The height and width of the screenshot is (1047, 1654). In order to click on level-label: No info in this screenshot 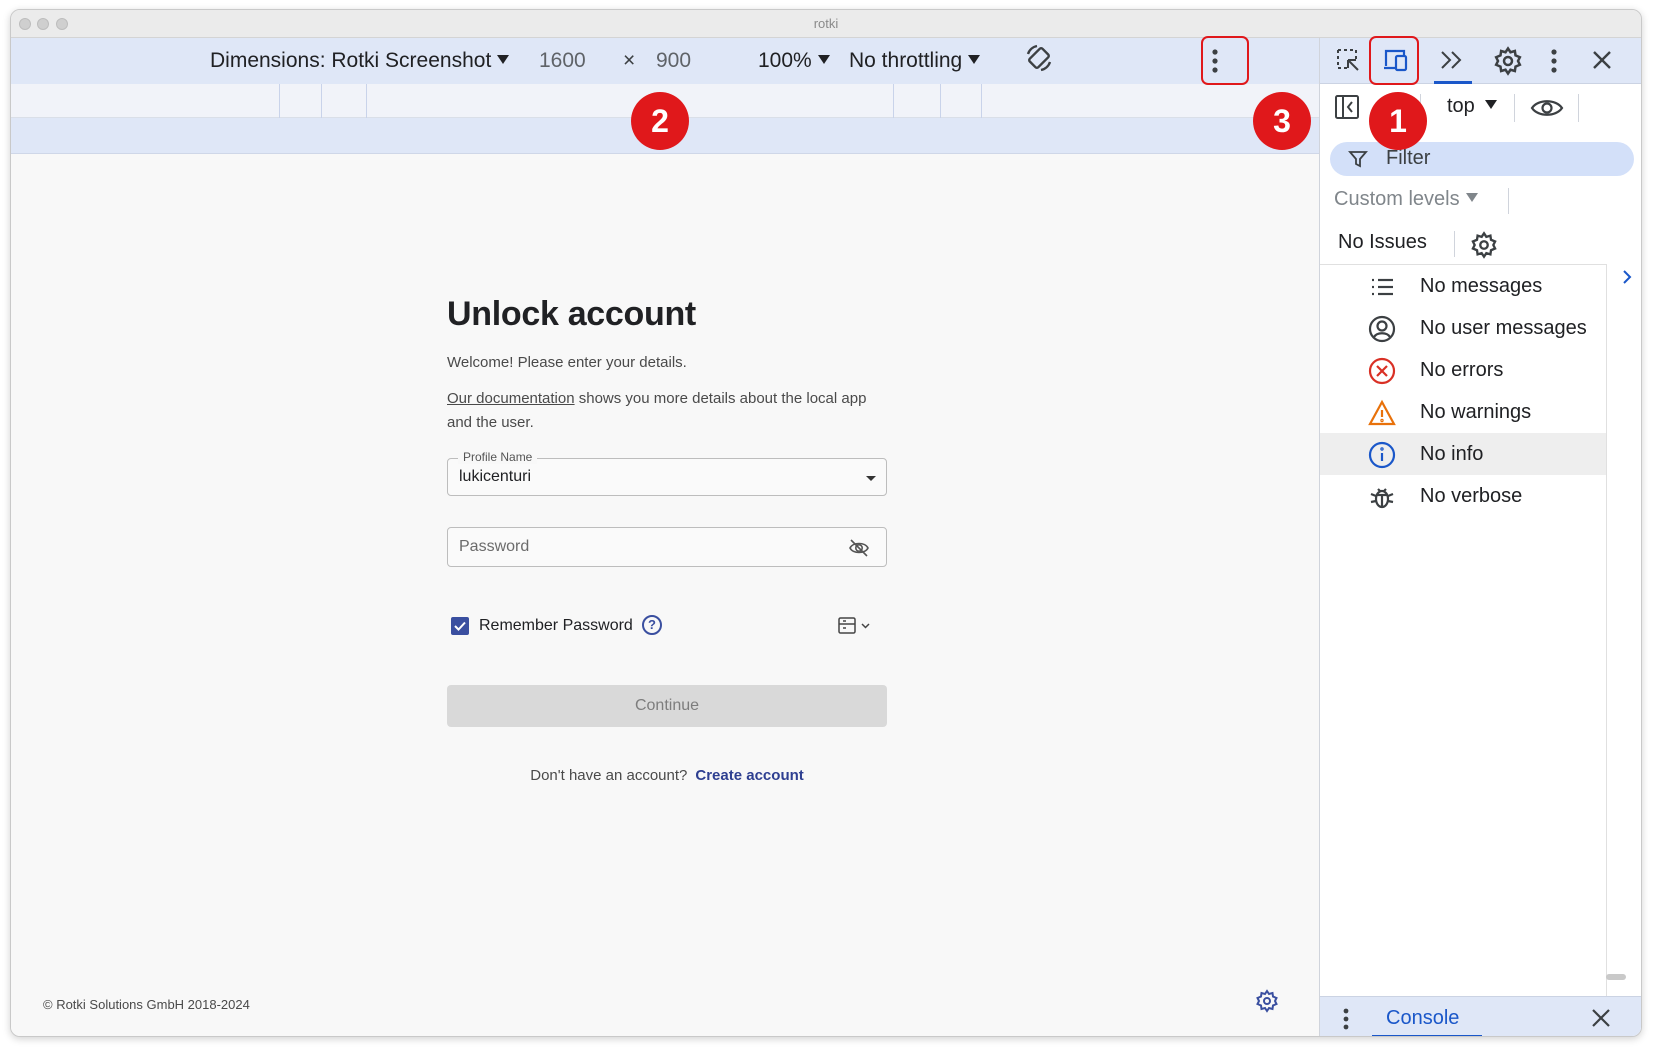, I will do `click(1452, 454)`.